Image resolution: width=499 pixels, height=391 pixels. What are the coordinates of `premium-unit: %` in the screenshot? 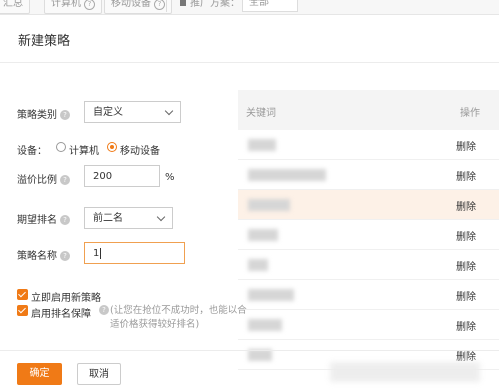 It's located at (170, 177).